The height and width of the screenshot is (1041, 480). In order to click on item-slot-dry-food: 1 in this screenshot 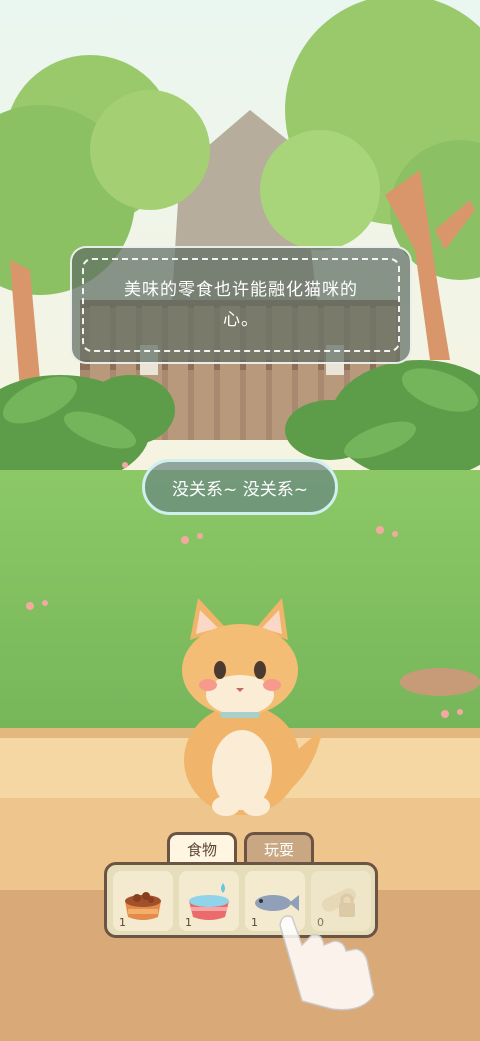, I will do `click(143, 901)`.